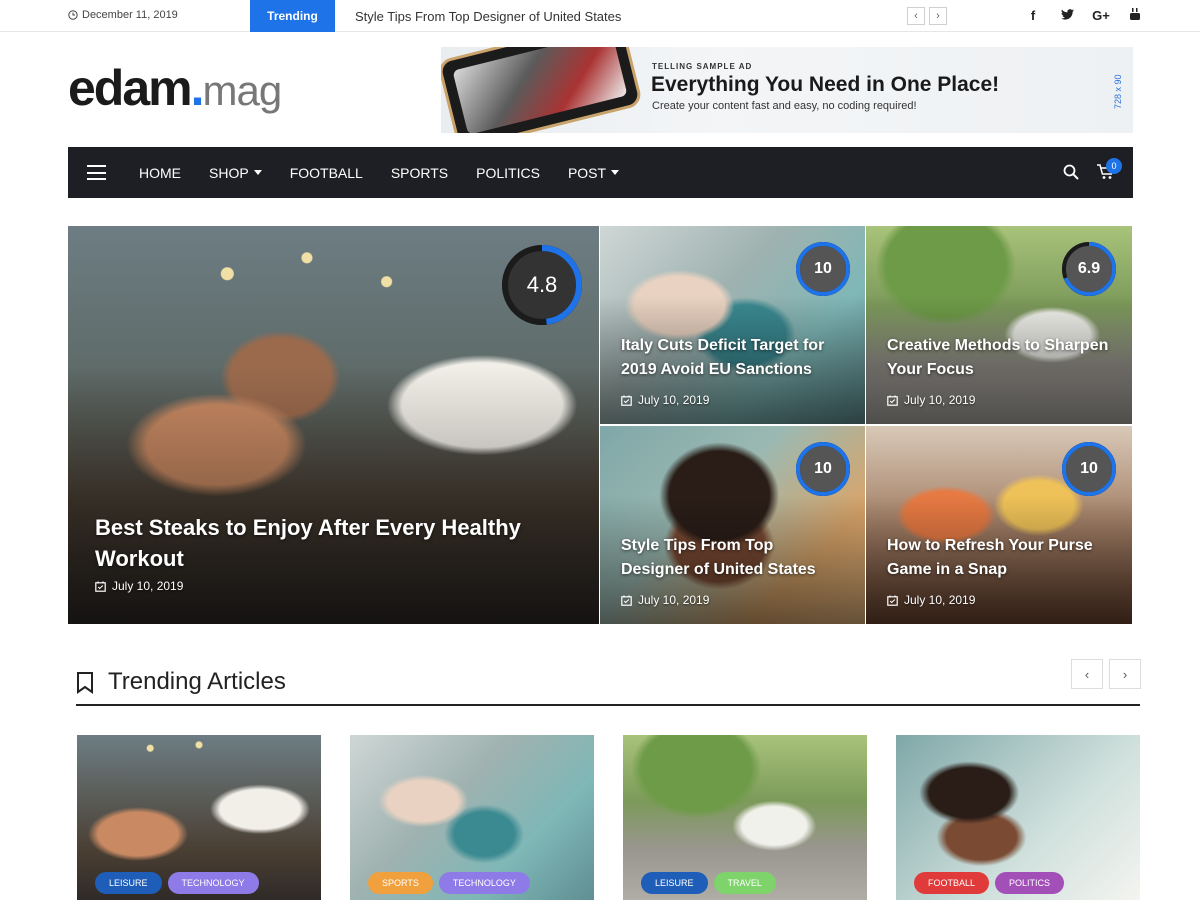 The image size is (1200, 900). I want to click on nav-item-label: SPORTS, so click(419, 172).